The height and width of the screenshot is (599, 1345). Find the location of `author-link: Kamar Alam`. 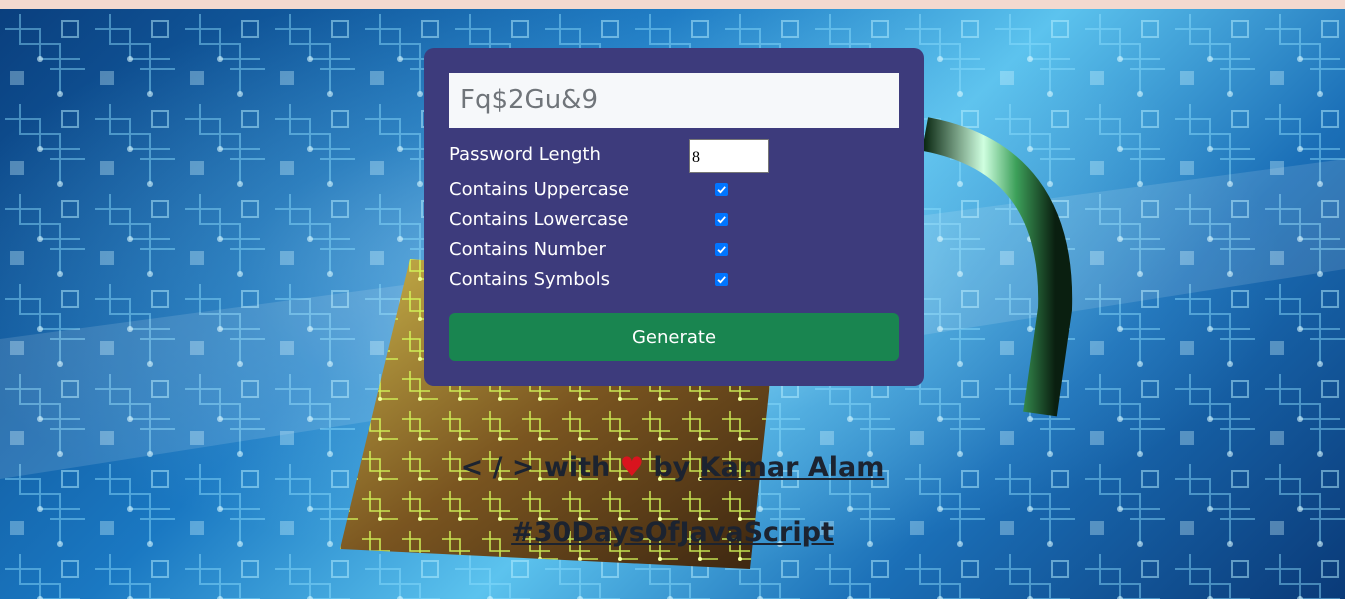

author-link: Kamar Alam is located at coordinates (792, 467).